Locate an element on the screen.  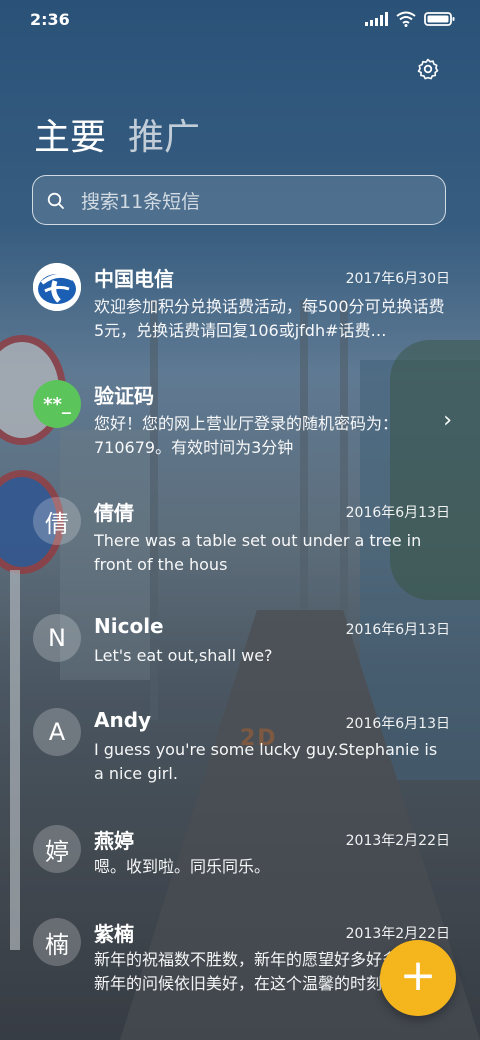
tab-primary: 主要 is located at coordinates (70, 134).